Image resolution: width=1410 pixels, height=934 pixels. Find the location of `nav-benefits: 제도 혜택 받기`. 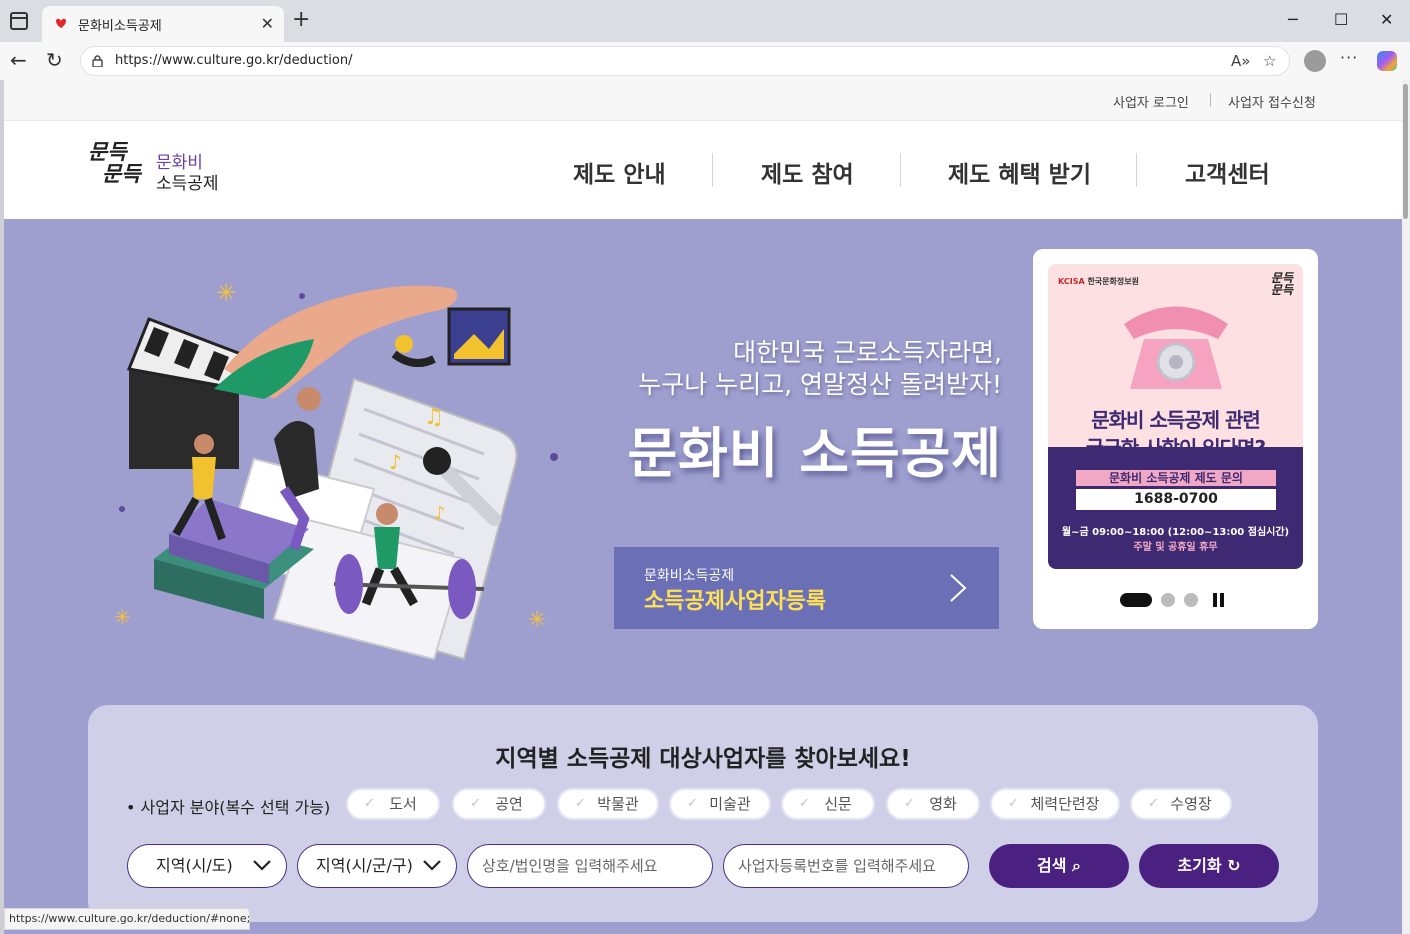

nav-benefits: 제도 혜택 받기 is located at coordinates (1019, 172).